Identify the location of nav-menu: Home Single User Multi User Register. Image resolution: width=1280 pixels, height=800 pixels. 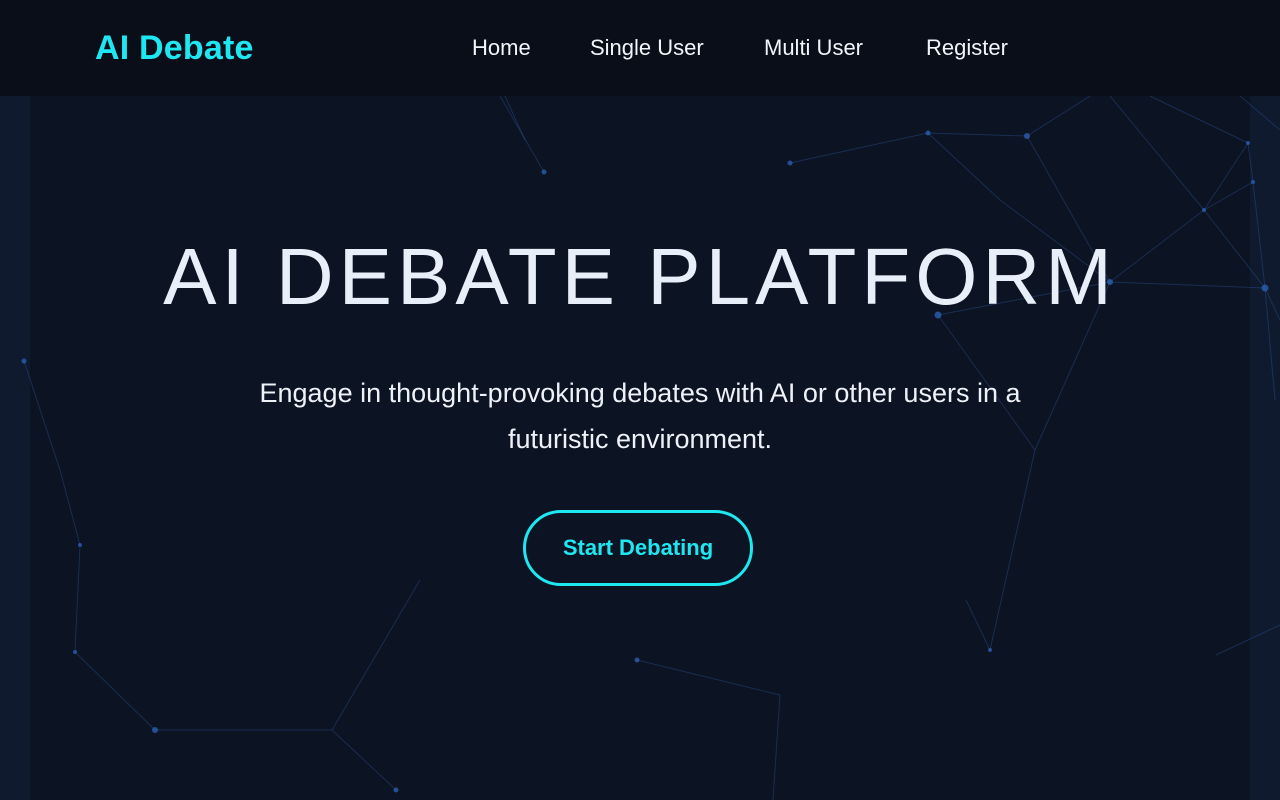
(640, 48).